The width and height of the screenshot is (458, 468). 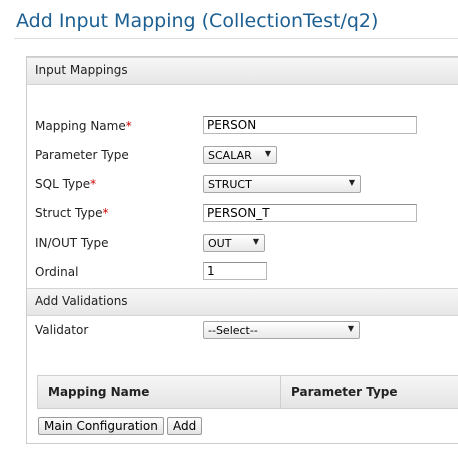 What do you see at coordinates (62, 330) in the screenshot?
I see `validator-label: Validator` at bounding box center [62, 330].